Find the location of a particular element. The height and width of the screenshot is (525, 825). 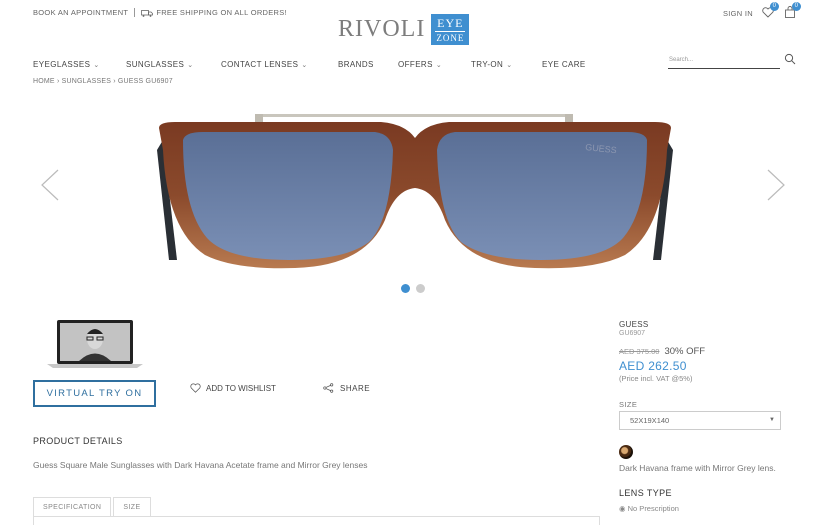

sign-in-link: SIGN IN is located at coordinates (738, 13).